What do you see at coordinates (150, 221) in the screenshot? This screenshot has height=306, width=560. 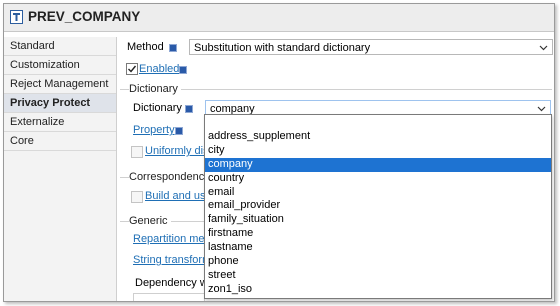 I see `generic-group-title: Generic` at bounding box center [150, 221].